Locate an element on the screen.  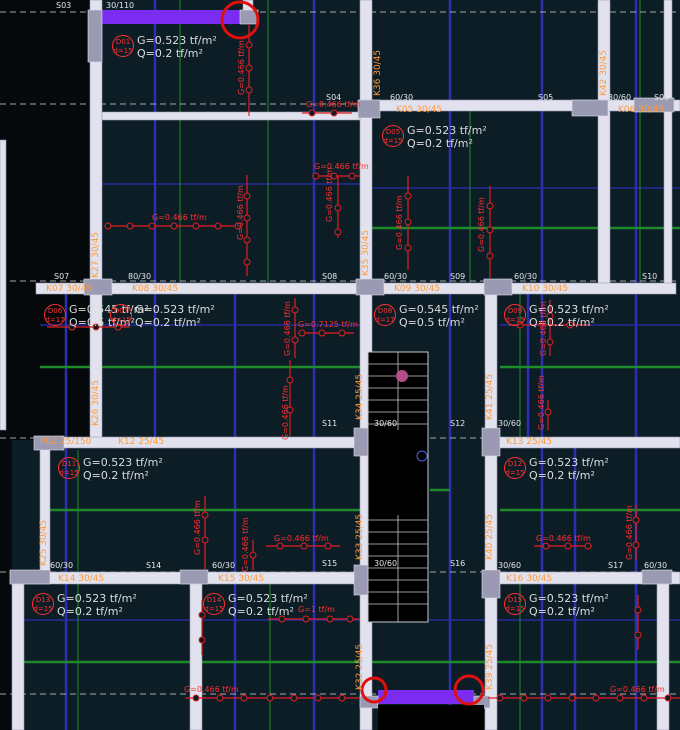
line-load-label: G=0.7125 tf/m is located at coordinates (328, 324).